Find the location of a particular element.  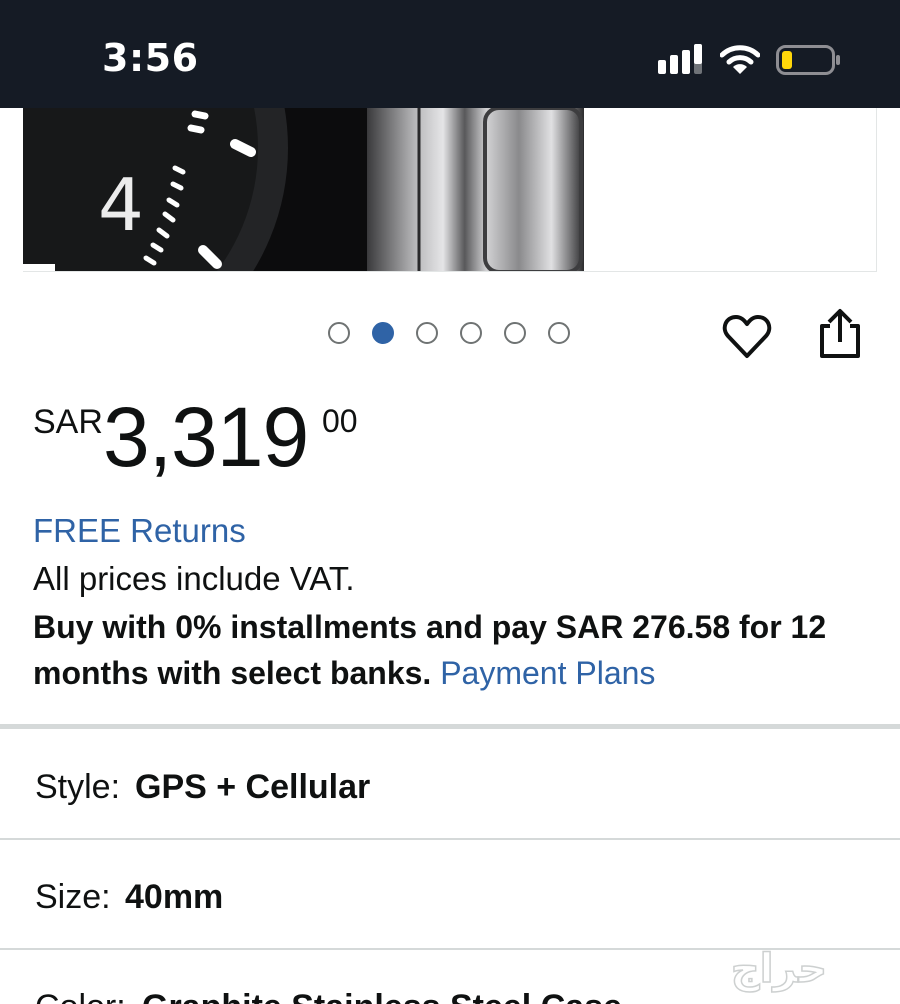

price-currency: SAR is located at coordinates (68, 422).